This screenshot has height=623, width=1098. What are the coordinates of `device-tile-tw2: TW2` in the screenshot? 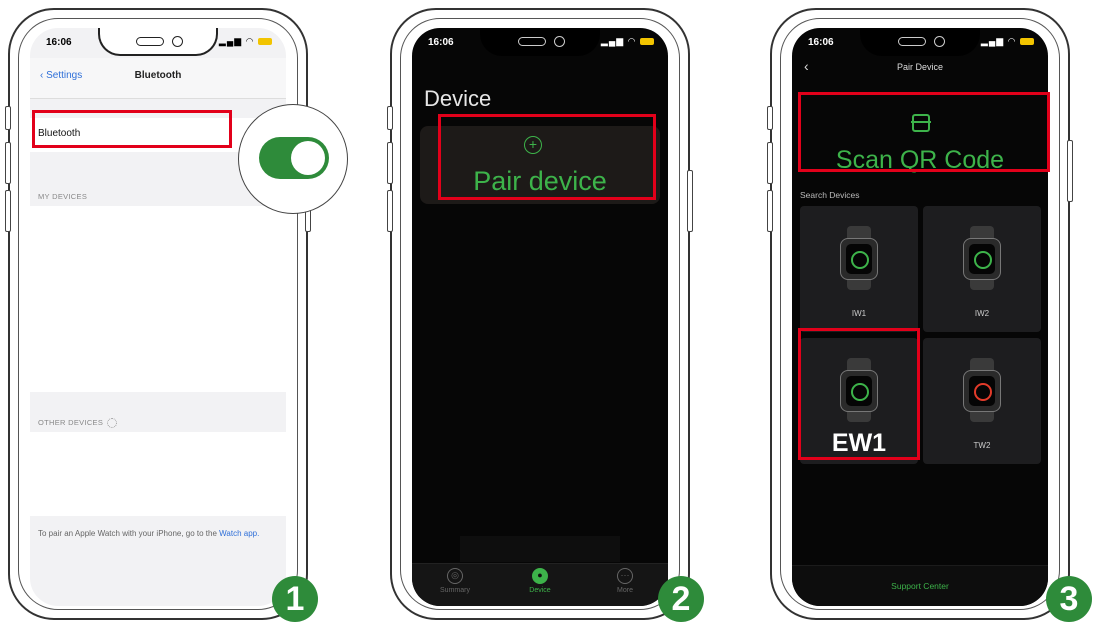 It's located at (982, 401).